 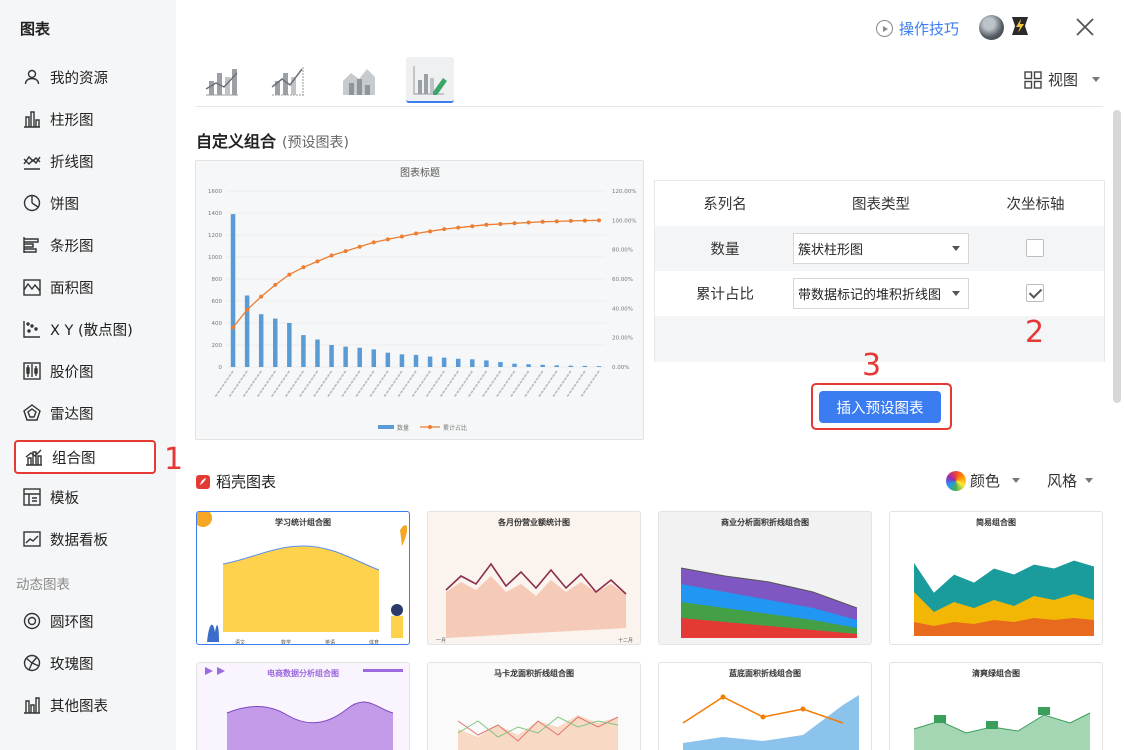 I want to click on annotation-1: 1, so click(x=174, y=459).